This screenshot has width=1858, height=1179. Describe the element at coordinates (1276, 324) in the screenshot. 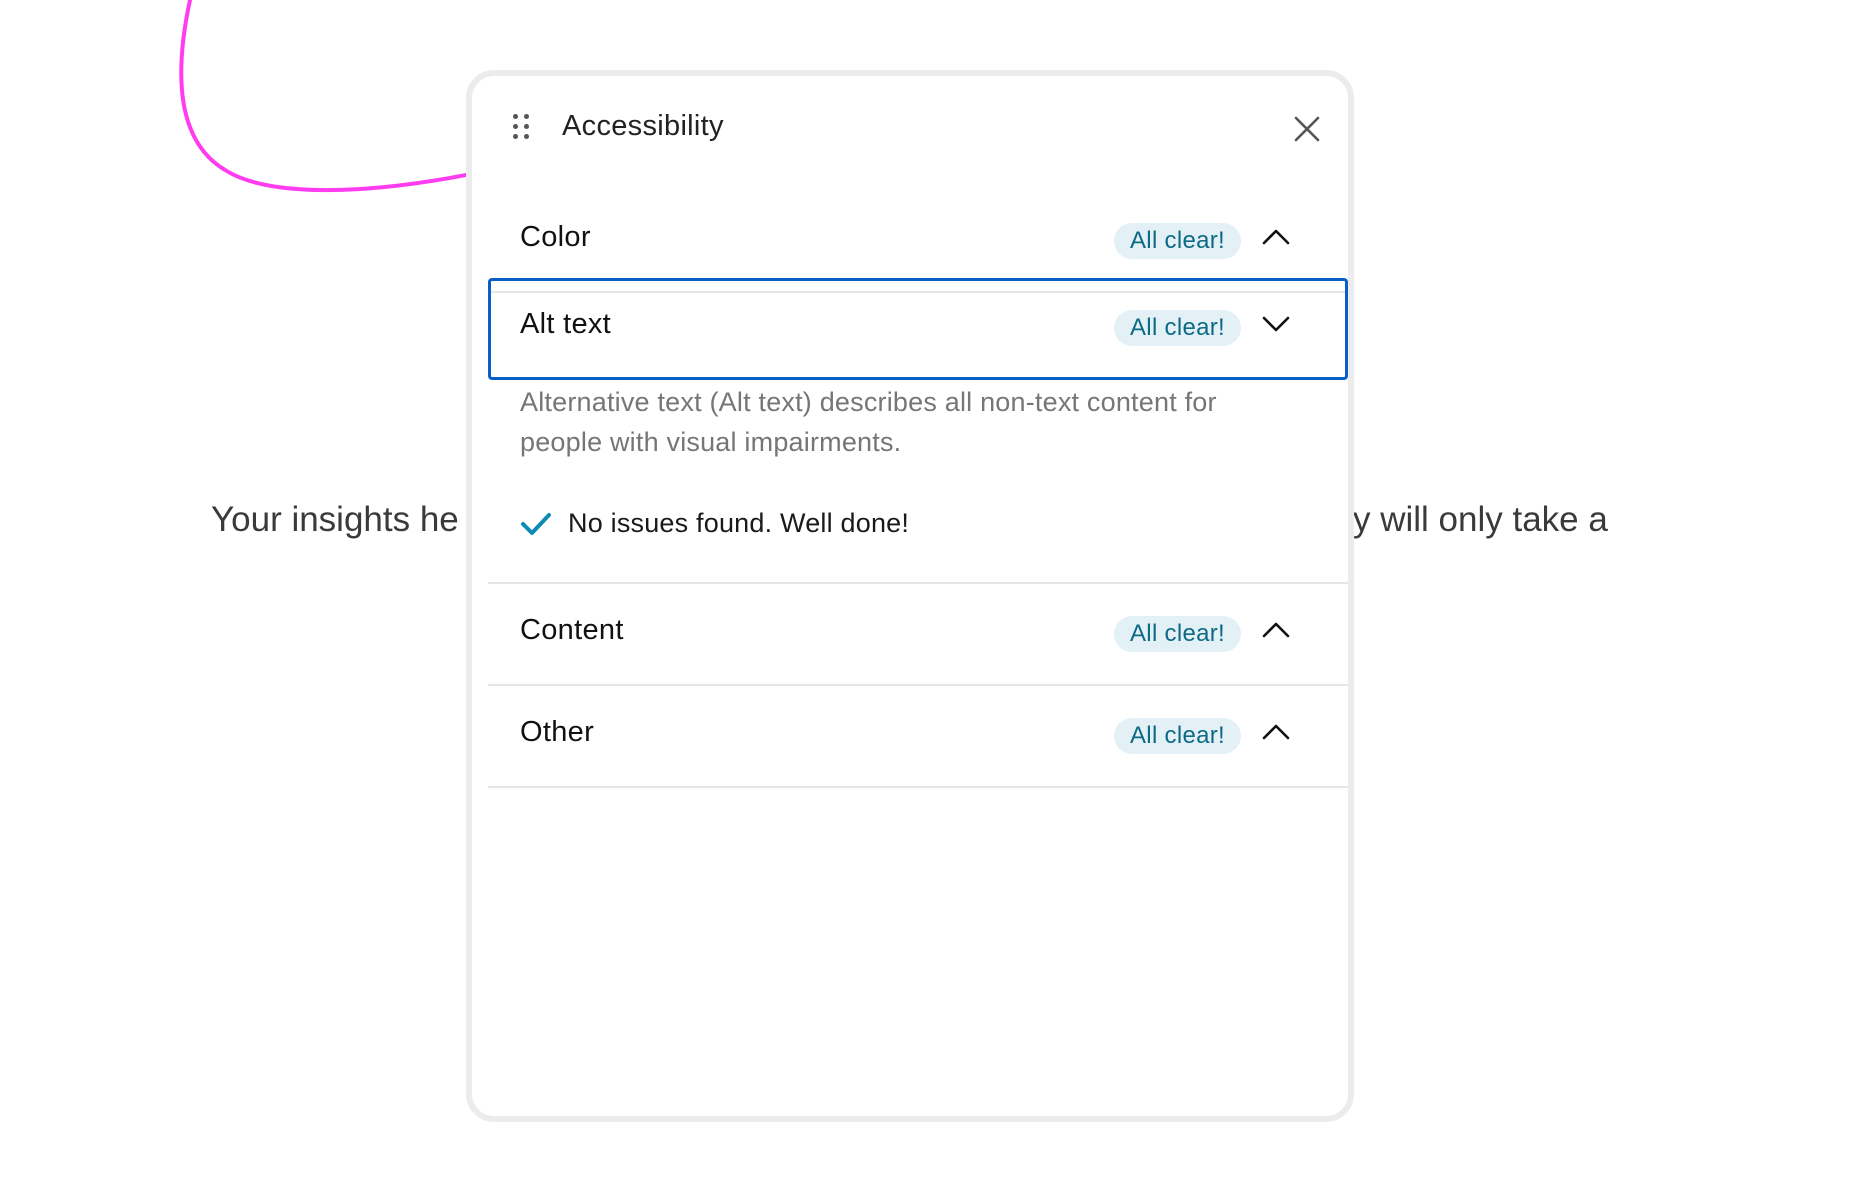

I see `chevron-down-icon` at that location.